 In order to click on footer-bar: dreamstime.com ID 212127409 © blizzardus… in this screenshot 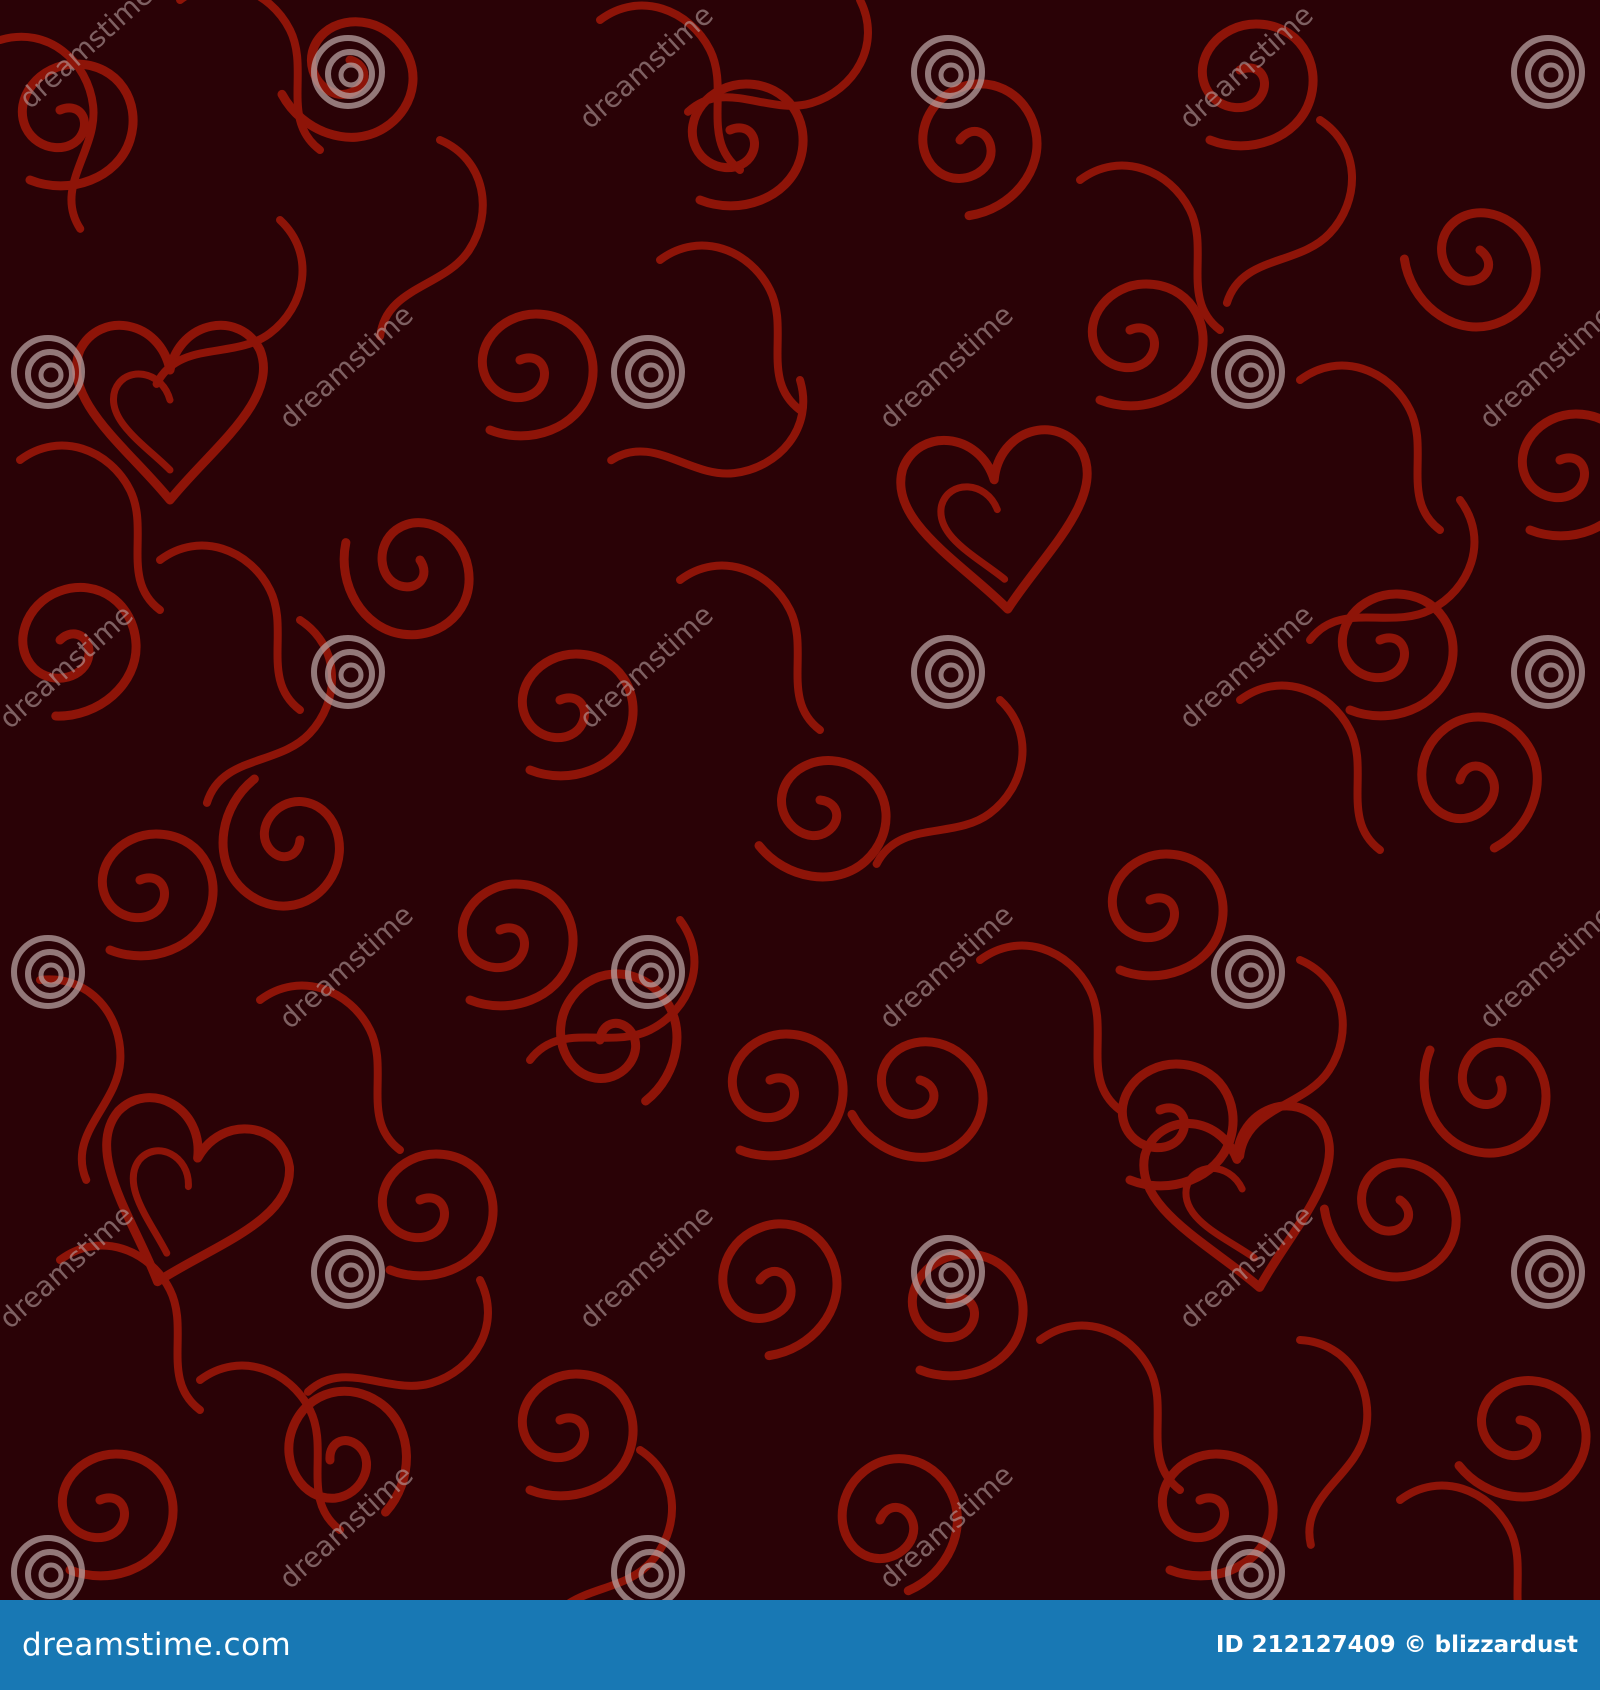, I will do `click(800, 1645)`.